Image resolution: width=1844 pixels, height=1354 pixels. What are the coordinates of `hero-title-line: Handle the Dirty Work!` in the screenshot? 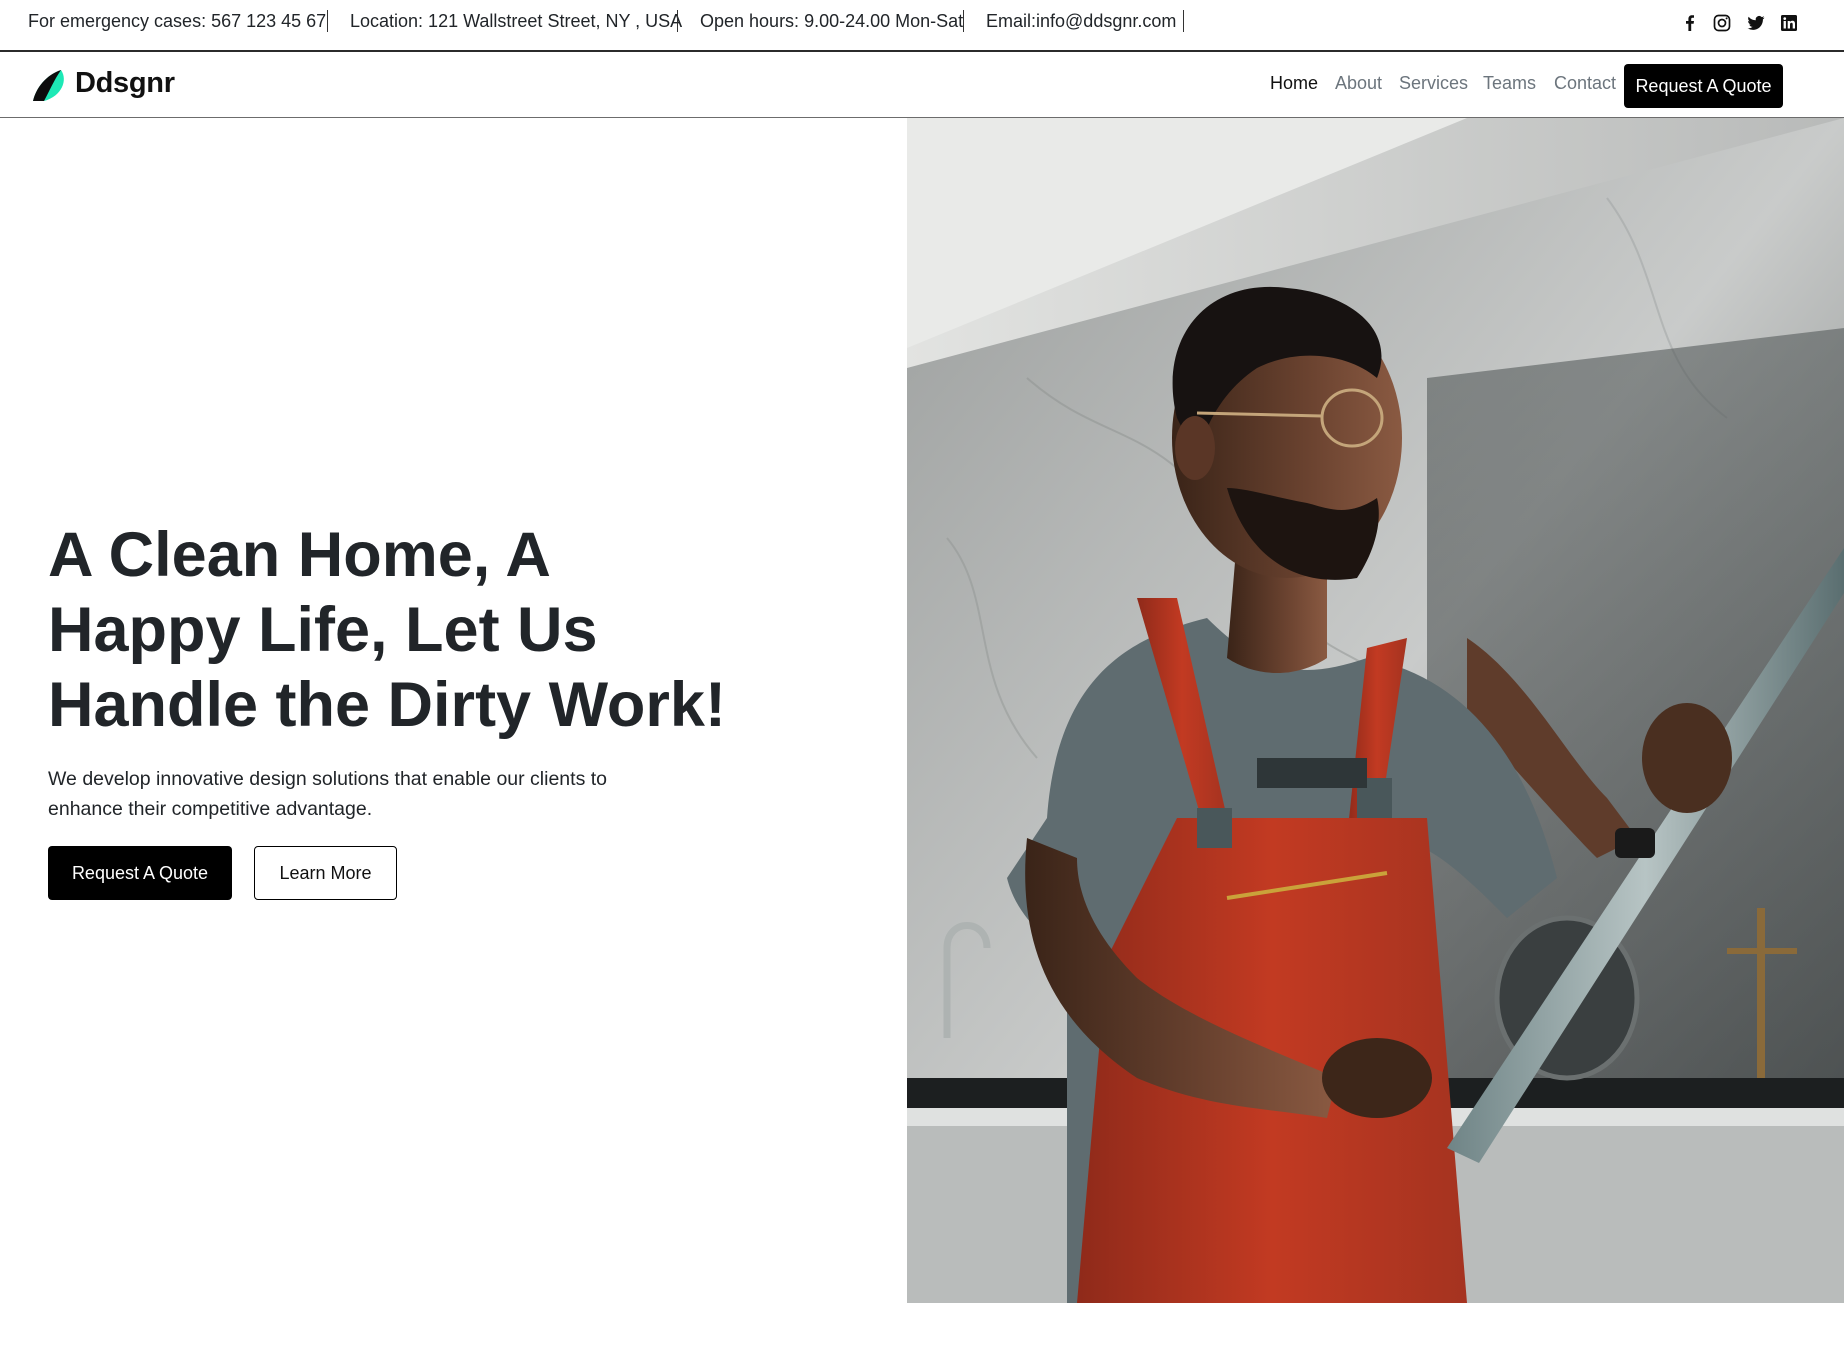 It's located at (387, 705).